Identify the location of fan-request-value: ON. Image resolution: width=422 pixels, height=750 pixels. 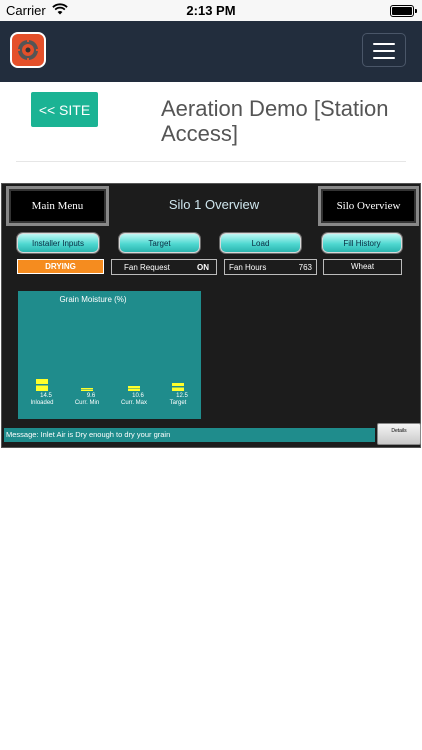
(203, 267).